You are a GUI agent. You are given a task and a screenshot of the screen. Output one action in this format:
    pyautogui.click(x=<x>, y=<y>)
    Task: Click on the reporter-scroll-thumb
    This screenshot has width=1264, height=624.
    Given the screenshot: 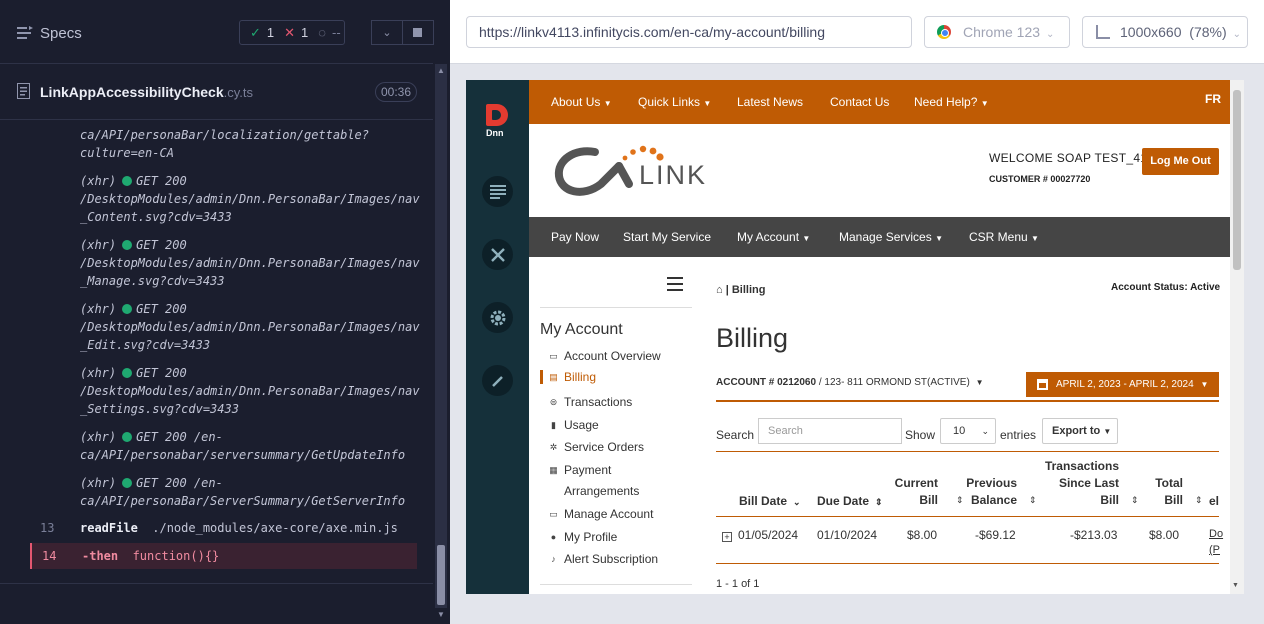 What is the action you would take?
    pyautogui.click(x=441, y=575)
    